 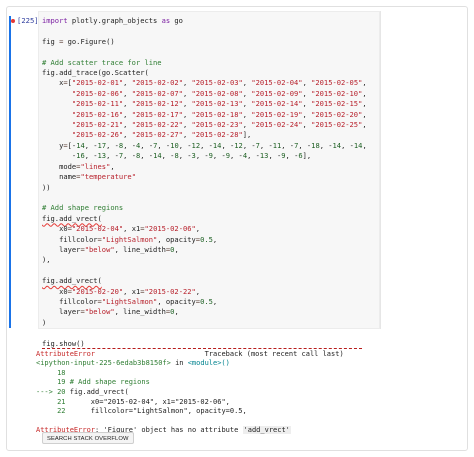 I want to click on traceback-line-19-code: # Add shape regions, so click(x=109, y=382).